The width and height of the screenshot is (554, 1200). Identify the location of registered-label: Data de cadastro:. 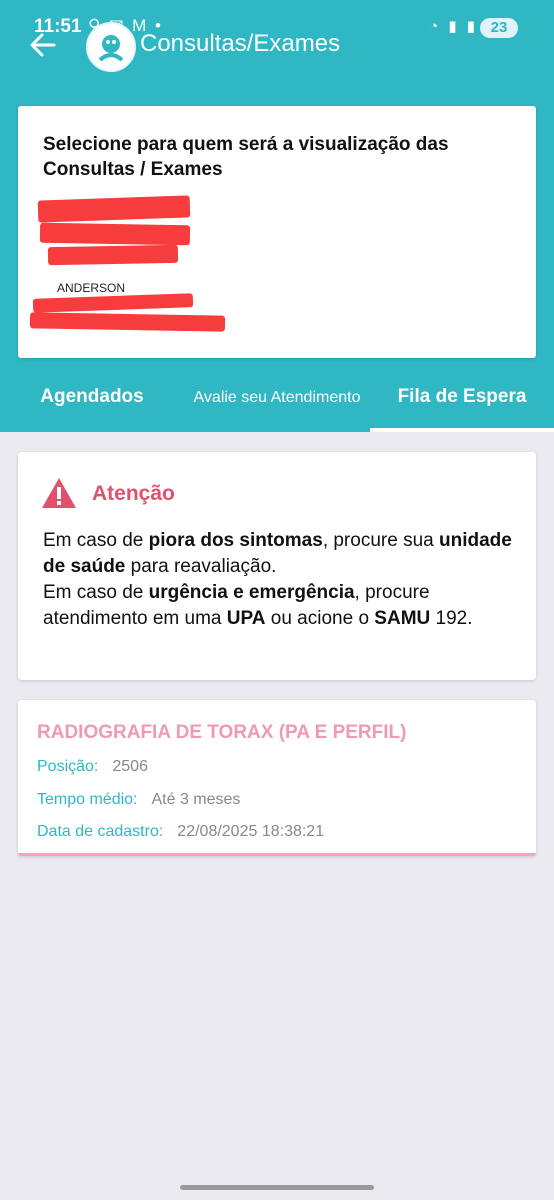
(100, 831).